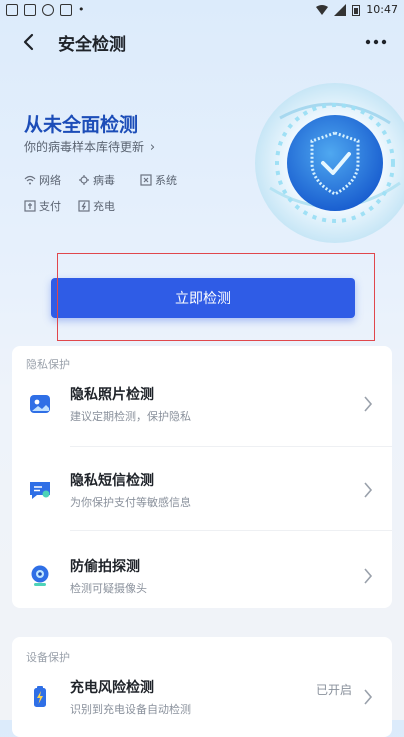 This screenshot has width=404, height=737. I want to click on shield-status-icon, so click(66, 9).